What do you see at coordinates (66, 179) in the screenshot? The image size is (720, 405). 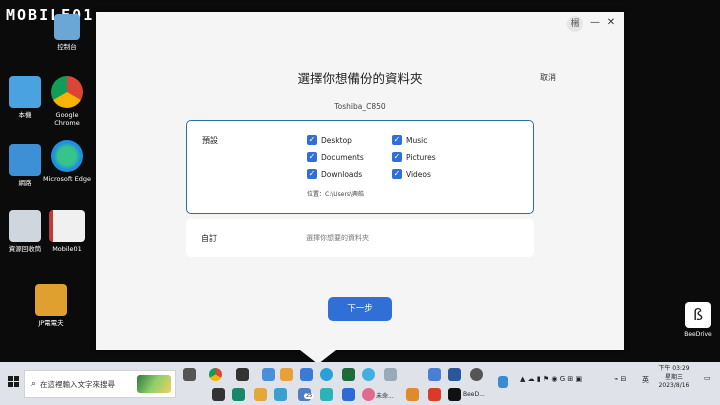 I see `desktop-icon-label: Microsoft Edge` at bounding box center [66, 179].